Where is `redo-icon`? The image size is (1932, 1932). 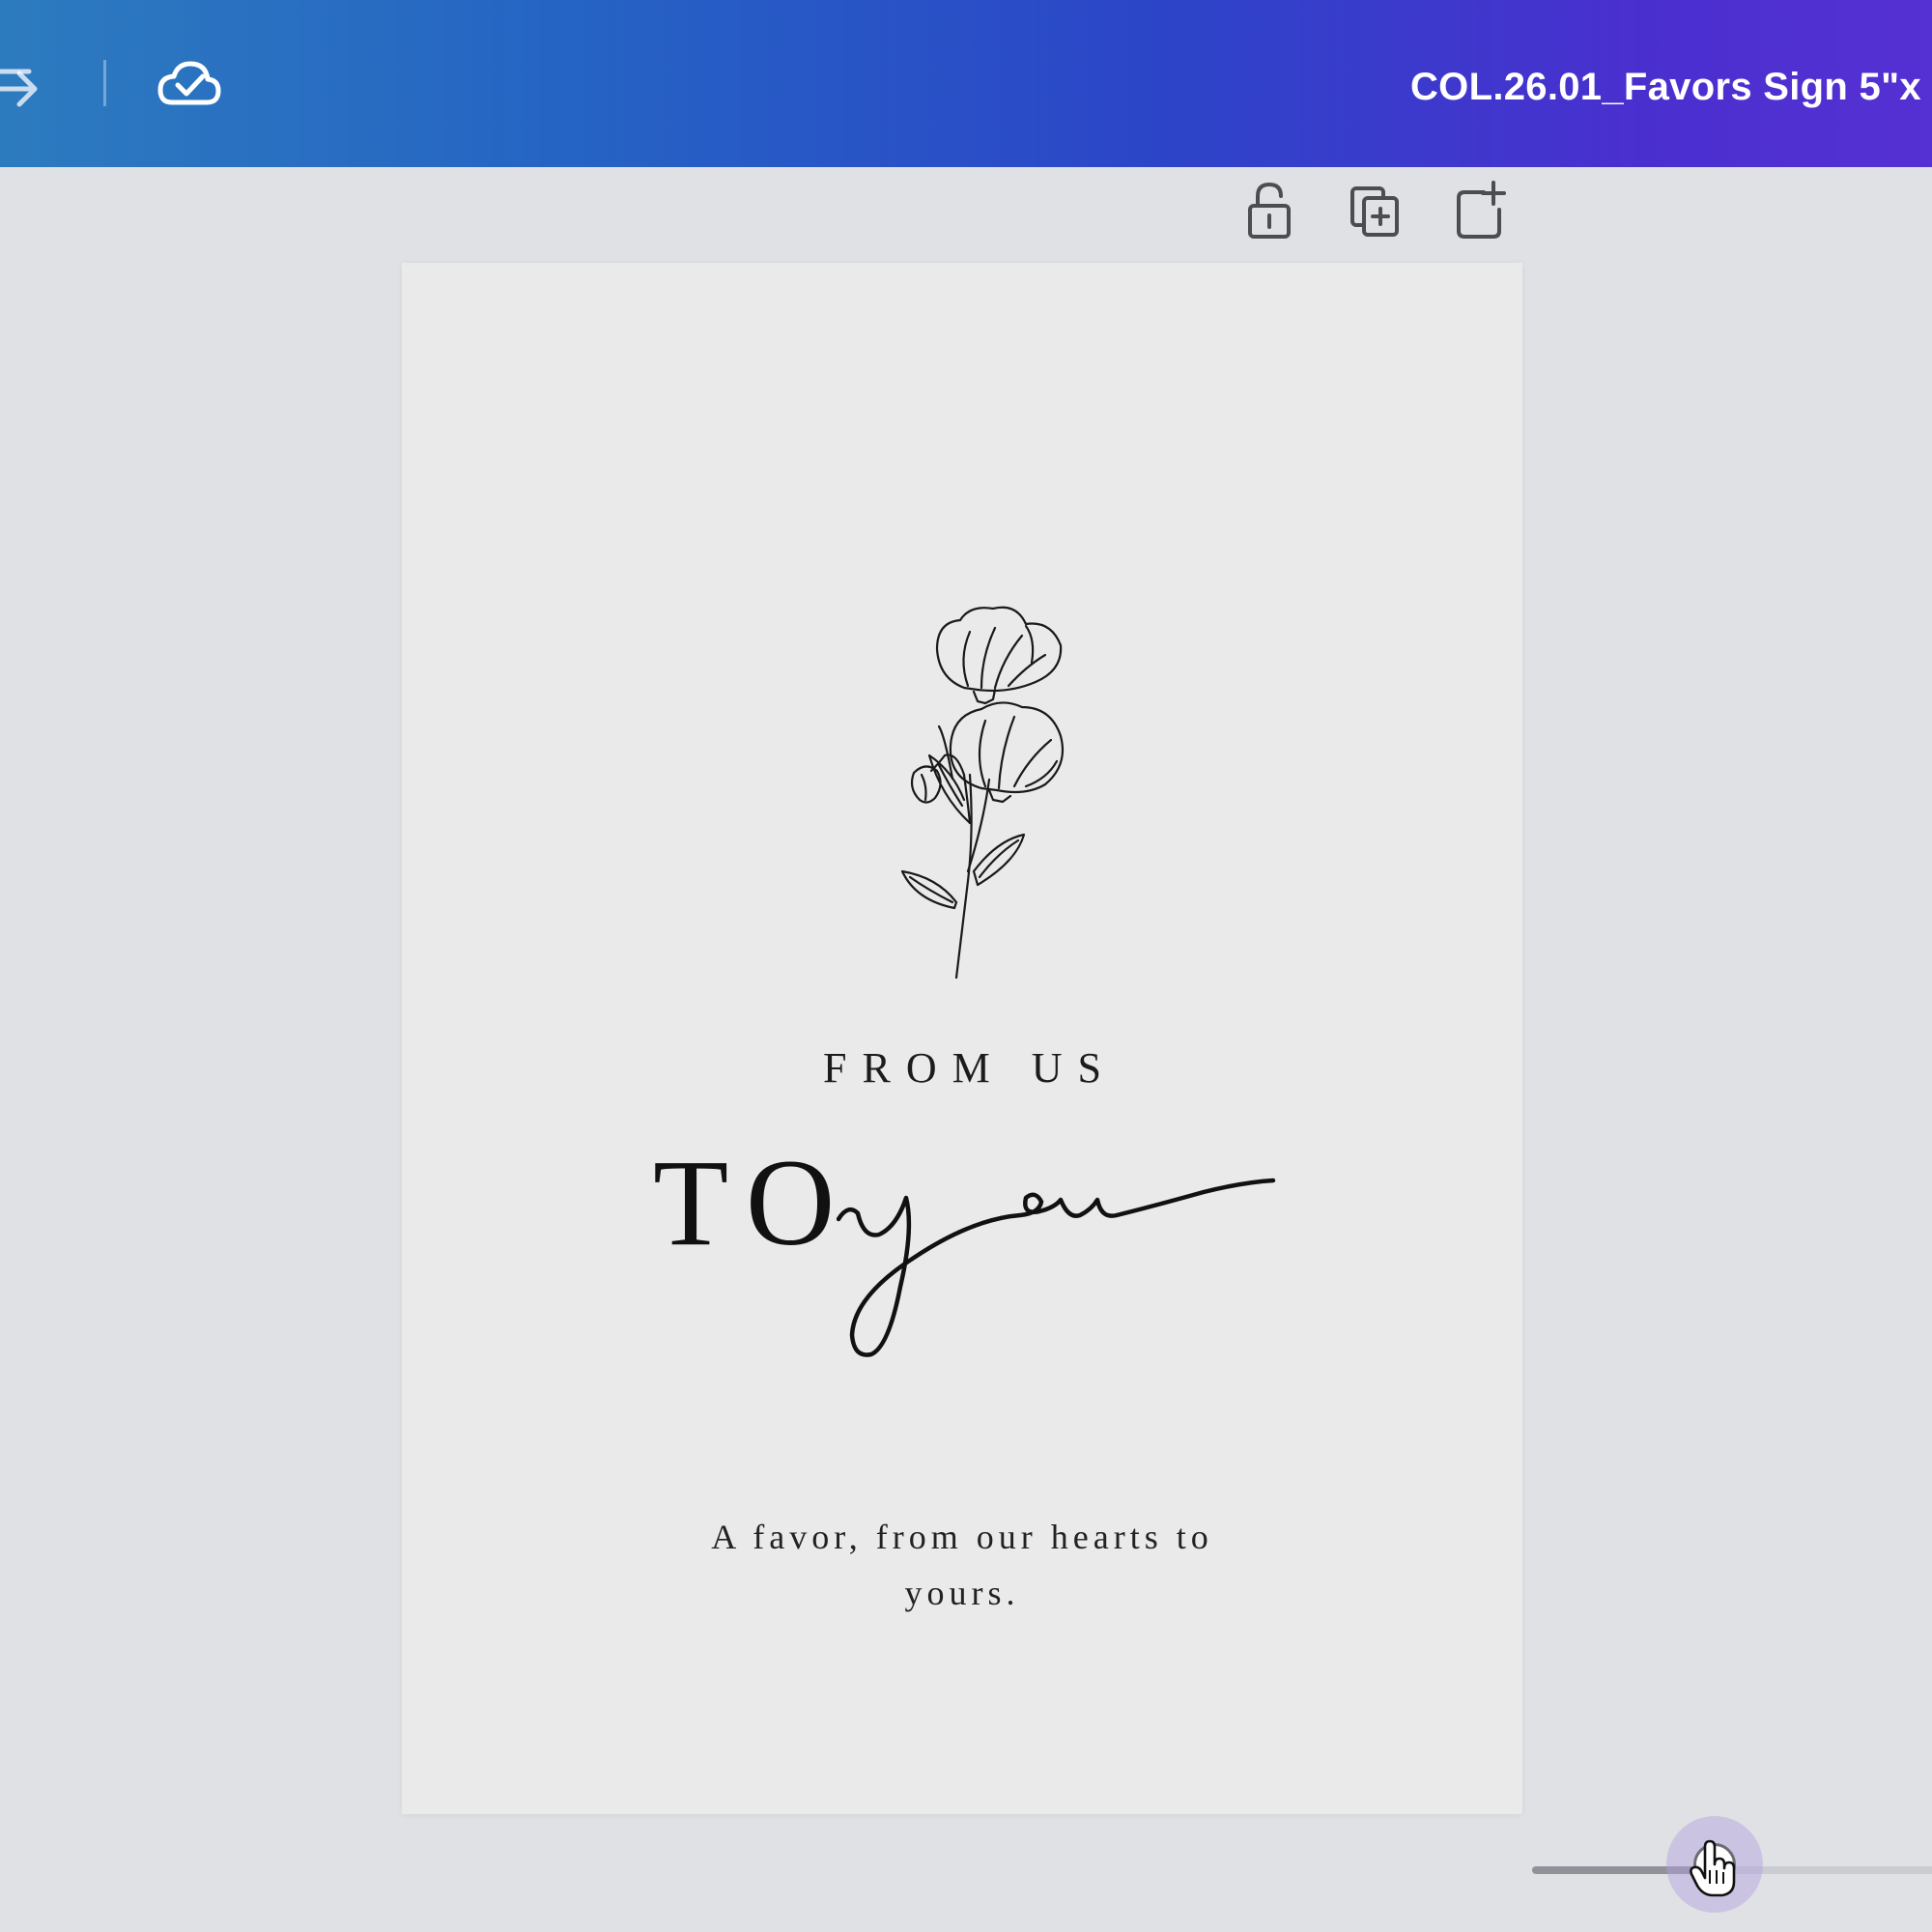 redo-icon is located at coordinates (24, 84).